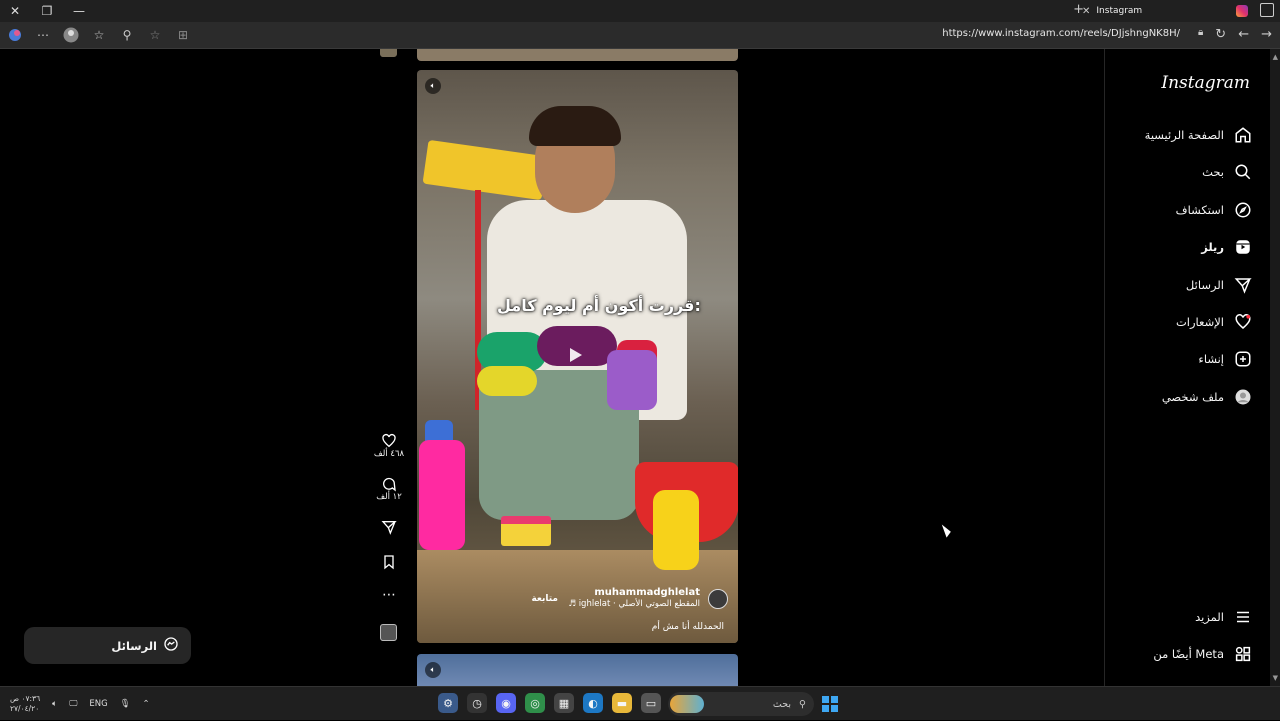 The image size is (1280, 721). I want to click on scroll-down-icon: ▼, so click(1275, 678).